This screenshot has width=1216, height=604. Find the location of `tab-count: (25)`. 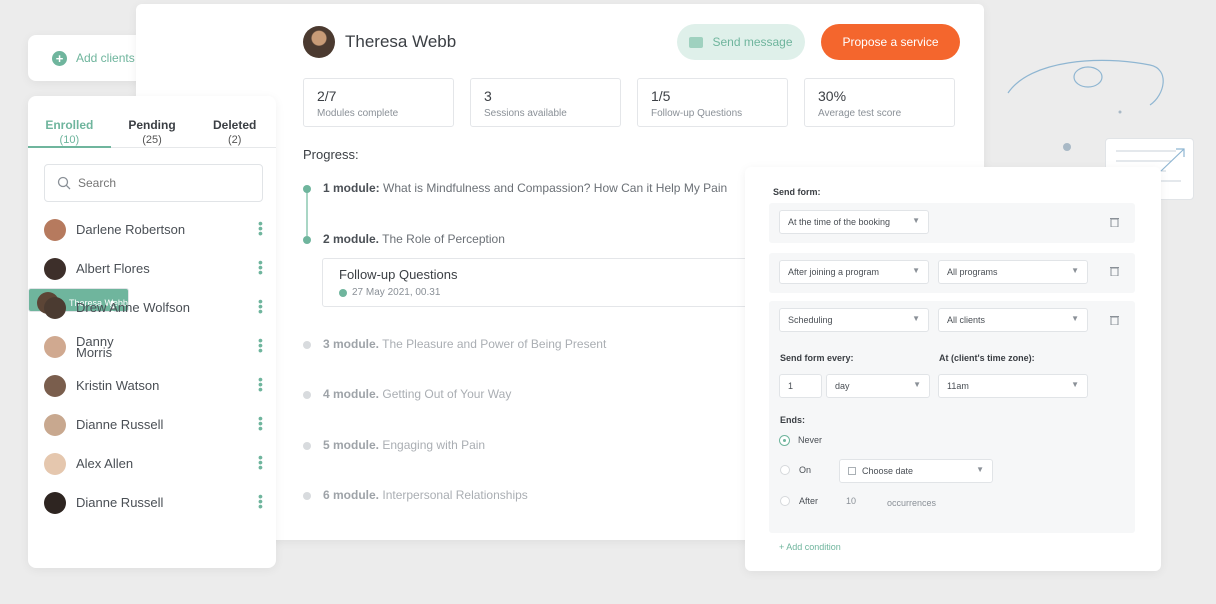

tab-count: (25) is located at coordinates (152, 140).